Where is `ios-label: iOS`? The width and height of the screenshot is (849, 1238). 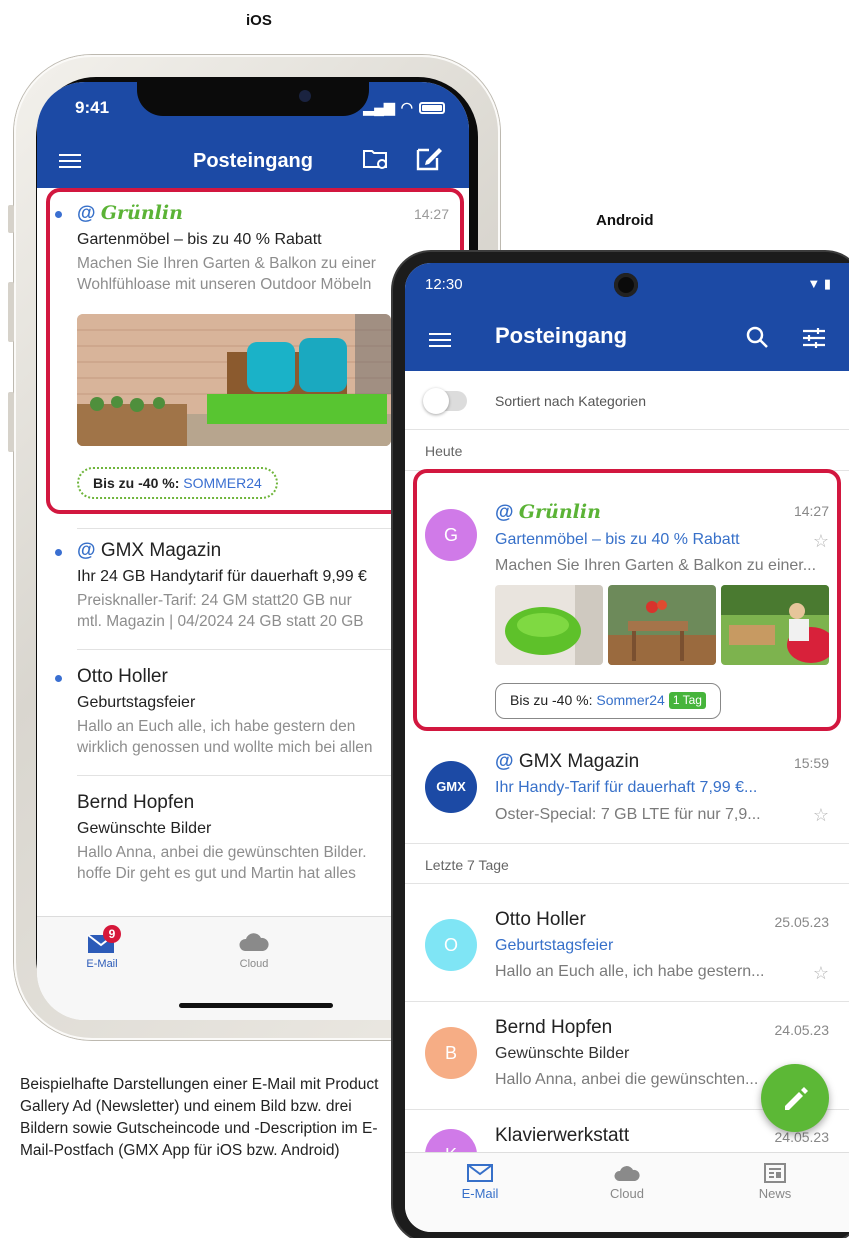 ios-label: iOS is located at coordinates (259, 20).